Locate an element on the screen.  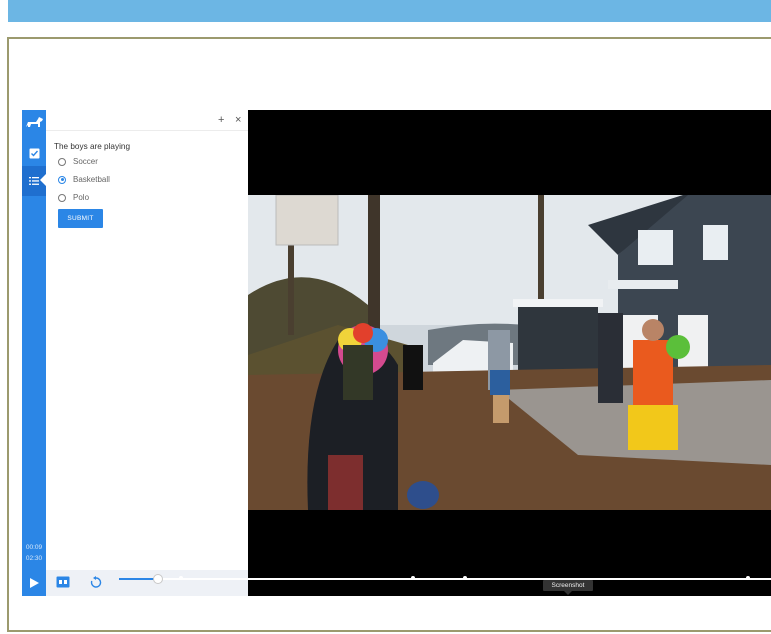
option-label: Polo is located at coordinates (81, 197).